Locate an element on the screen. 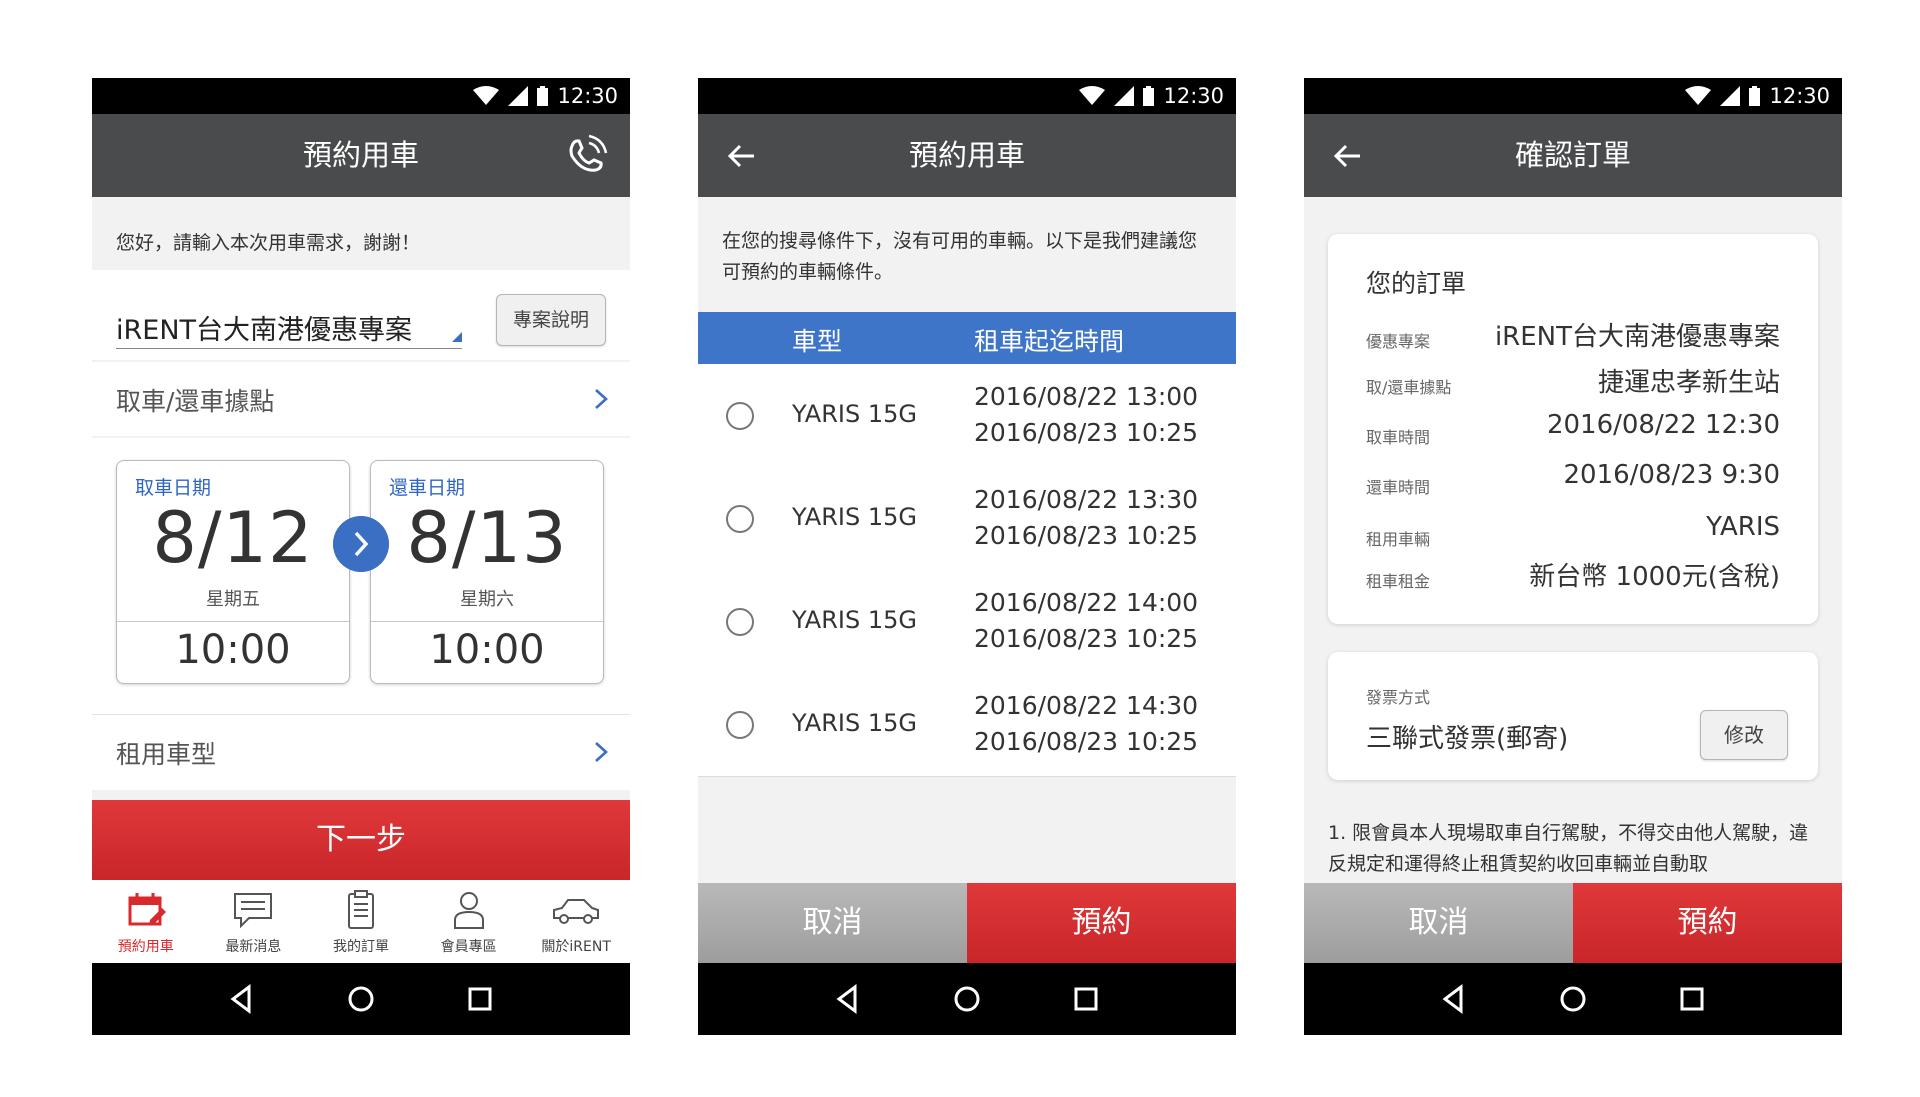  tab-about: 關於iRENT is located at coordinates (576, 921).